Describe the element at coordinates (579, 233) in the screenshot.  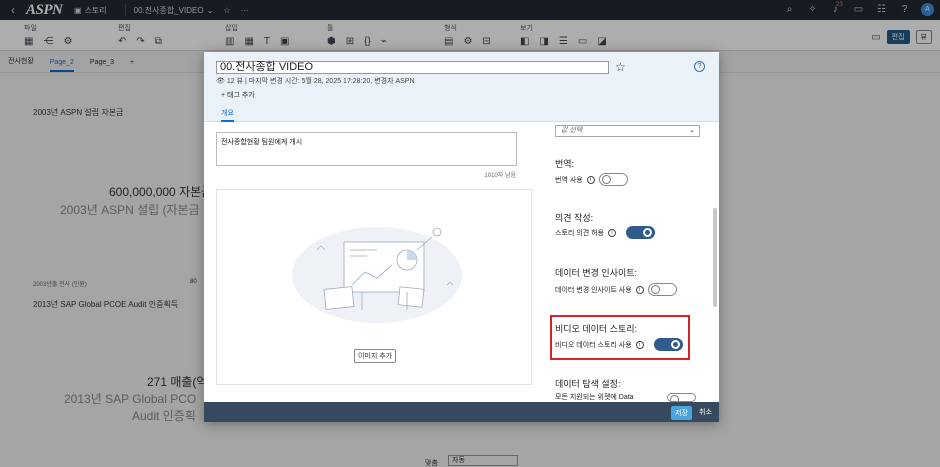
I see `comments-label: 스토리 의견 허용` at that location.